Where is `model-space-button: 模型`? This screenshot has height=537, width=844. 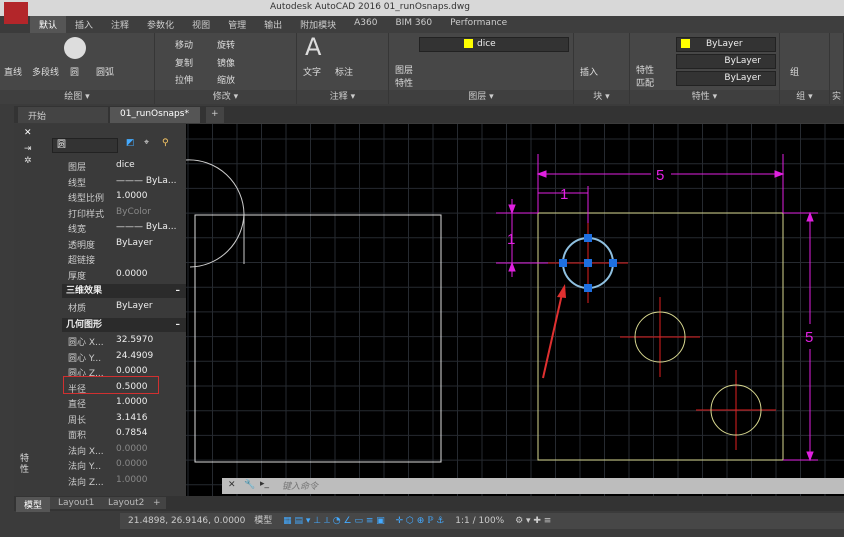 model-space-button: 模型 is located at coordinates (263, 521).